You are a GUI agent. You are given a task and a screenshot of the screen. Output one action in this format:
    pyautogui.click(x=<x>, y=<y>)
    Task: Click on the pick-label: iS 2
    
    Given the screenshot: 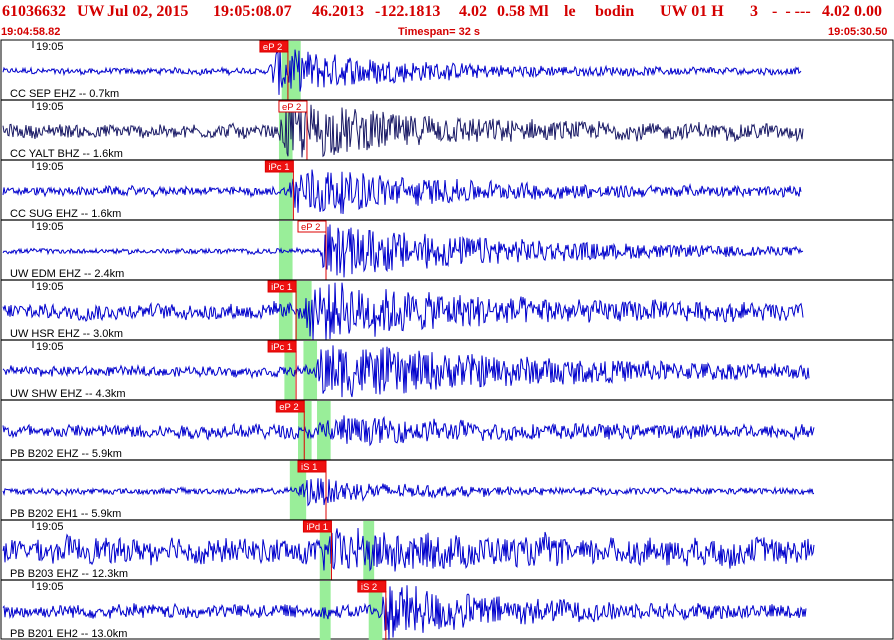 What is the action you would take?
    pyautogui.click(x=369, y=587)
    